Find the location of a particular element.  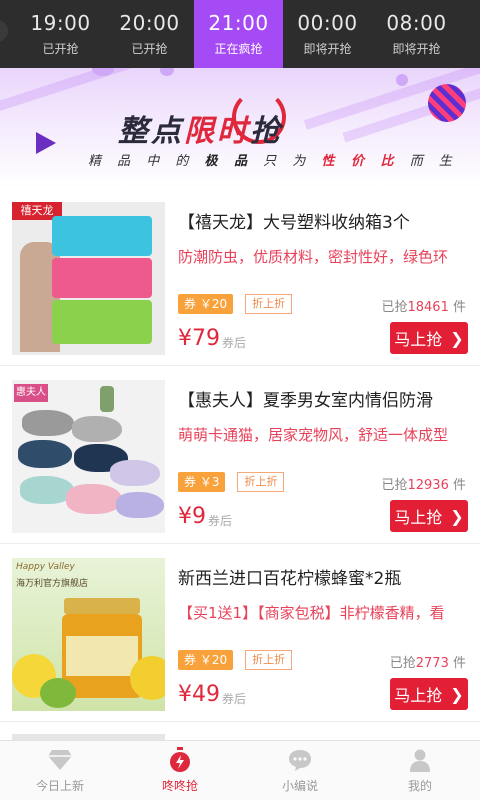

brand-script: Happy Valley is located at coordinates (45, 567).